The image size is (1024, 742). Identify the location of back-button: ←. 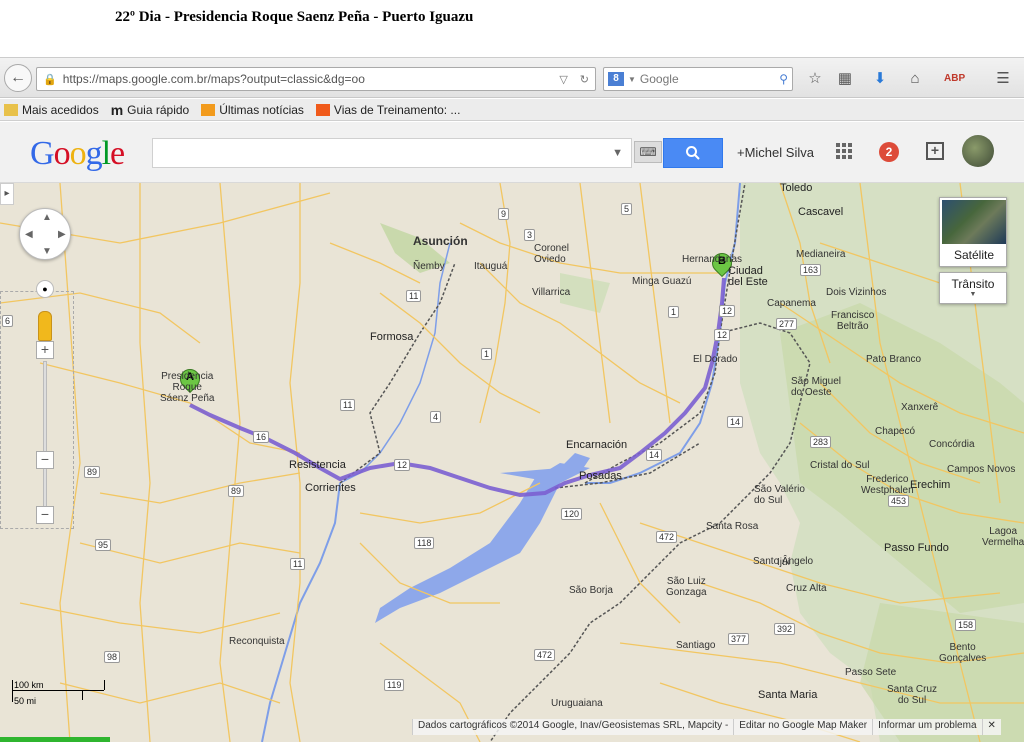
(18, 78).